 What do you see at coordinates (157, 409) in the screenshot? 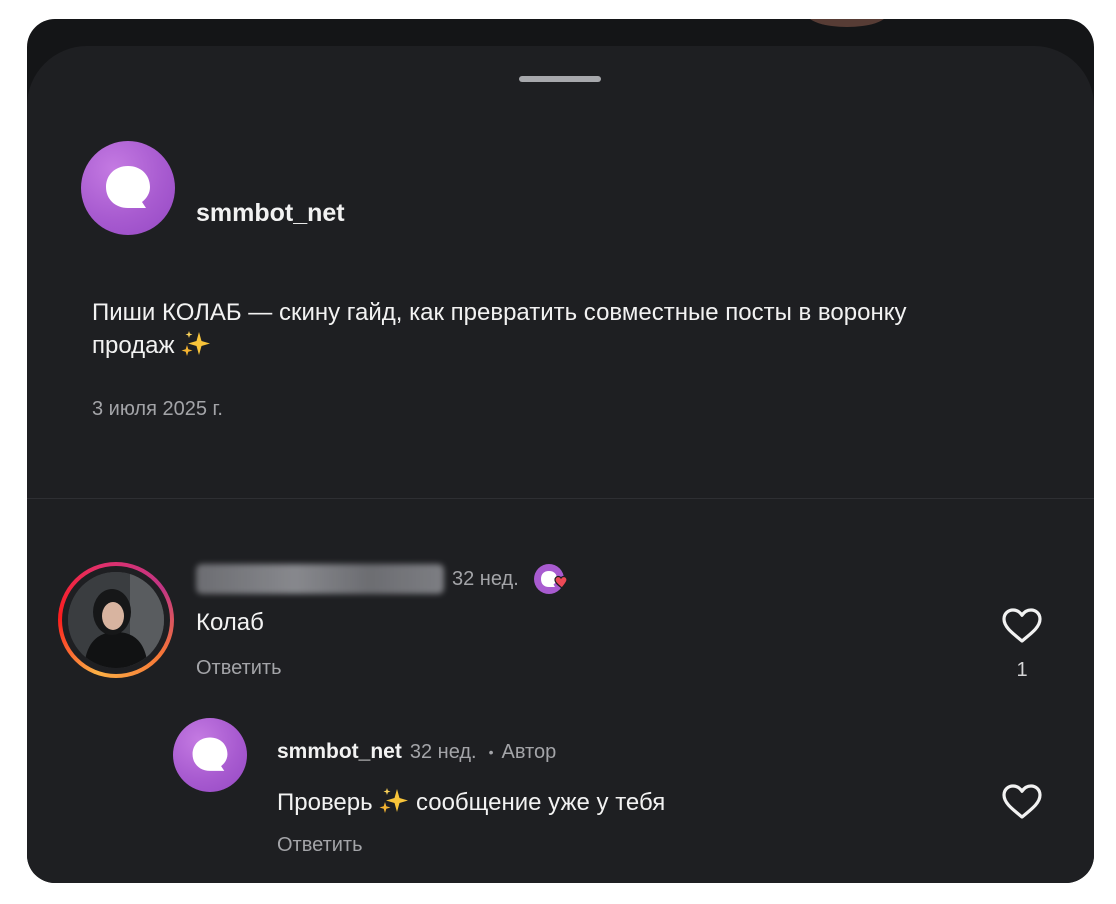
I see `post-date: 3 июля 2025 г.` at bounding box center [157, 409].